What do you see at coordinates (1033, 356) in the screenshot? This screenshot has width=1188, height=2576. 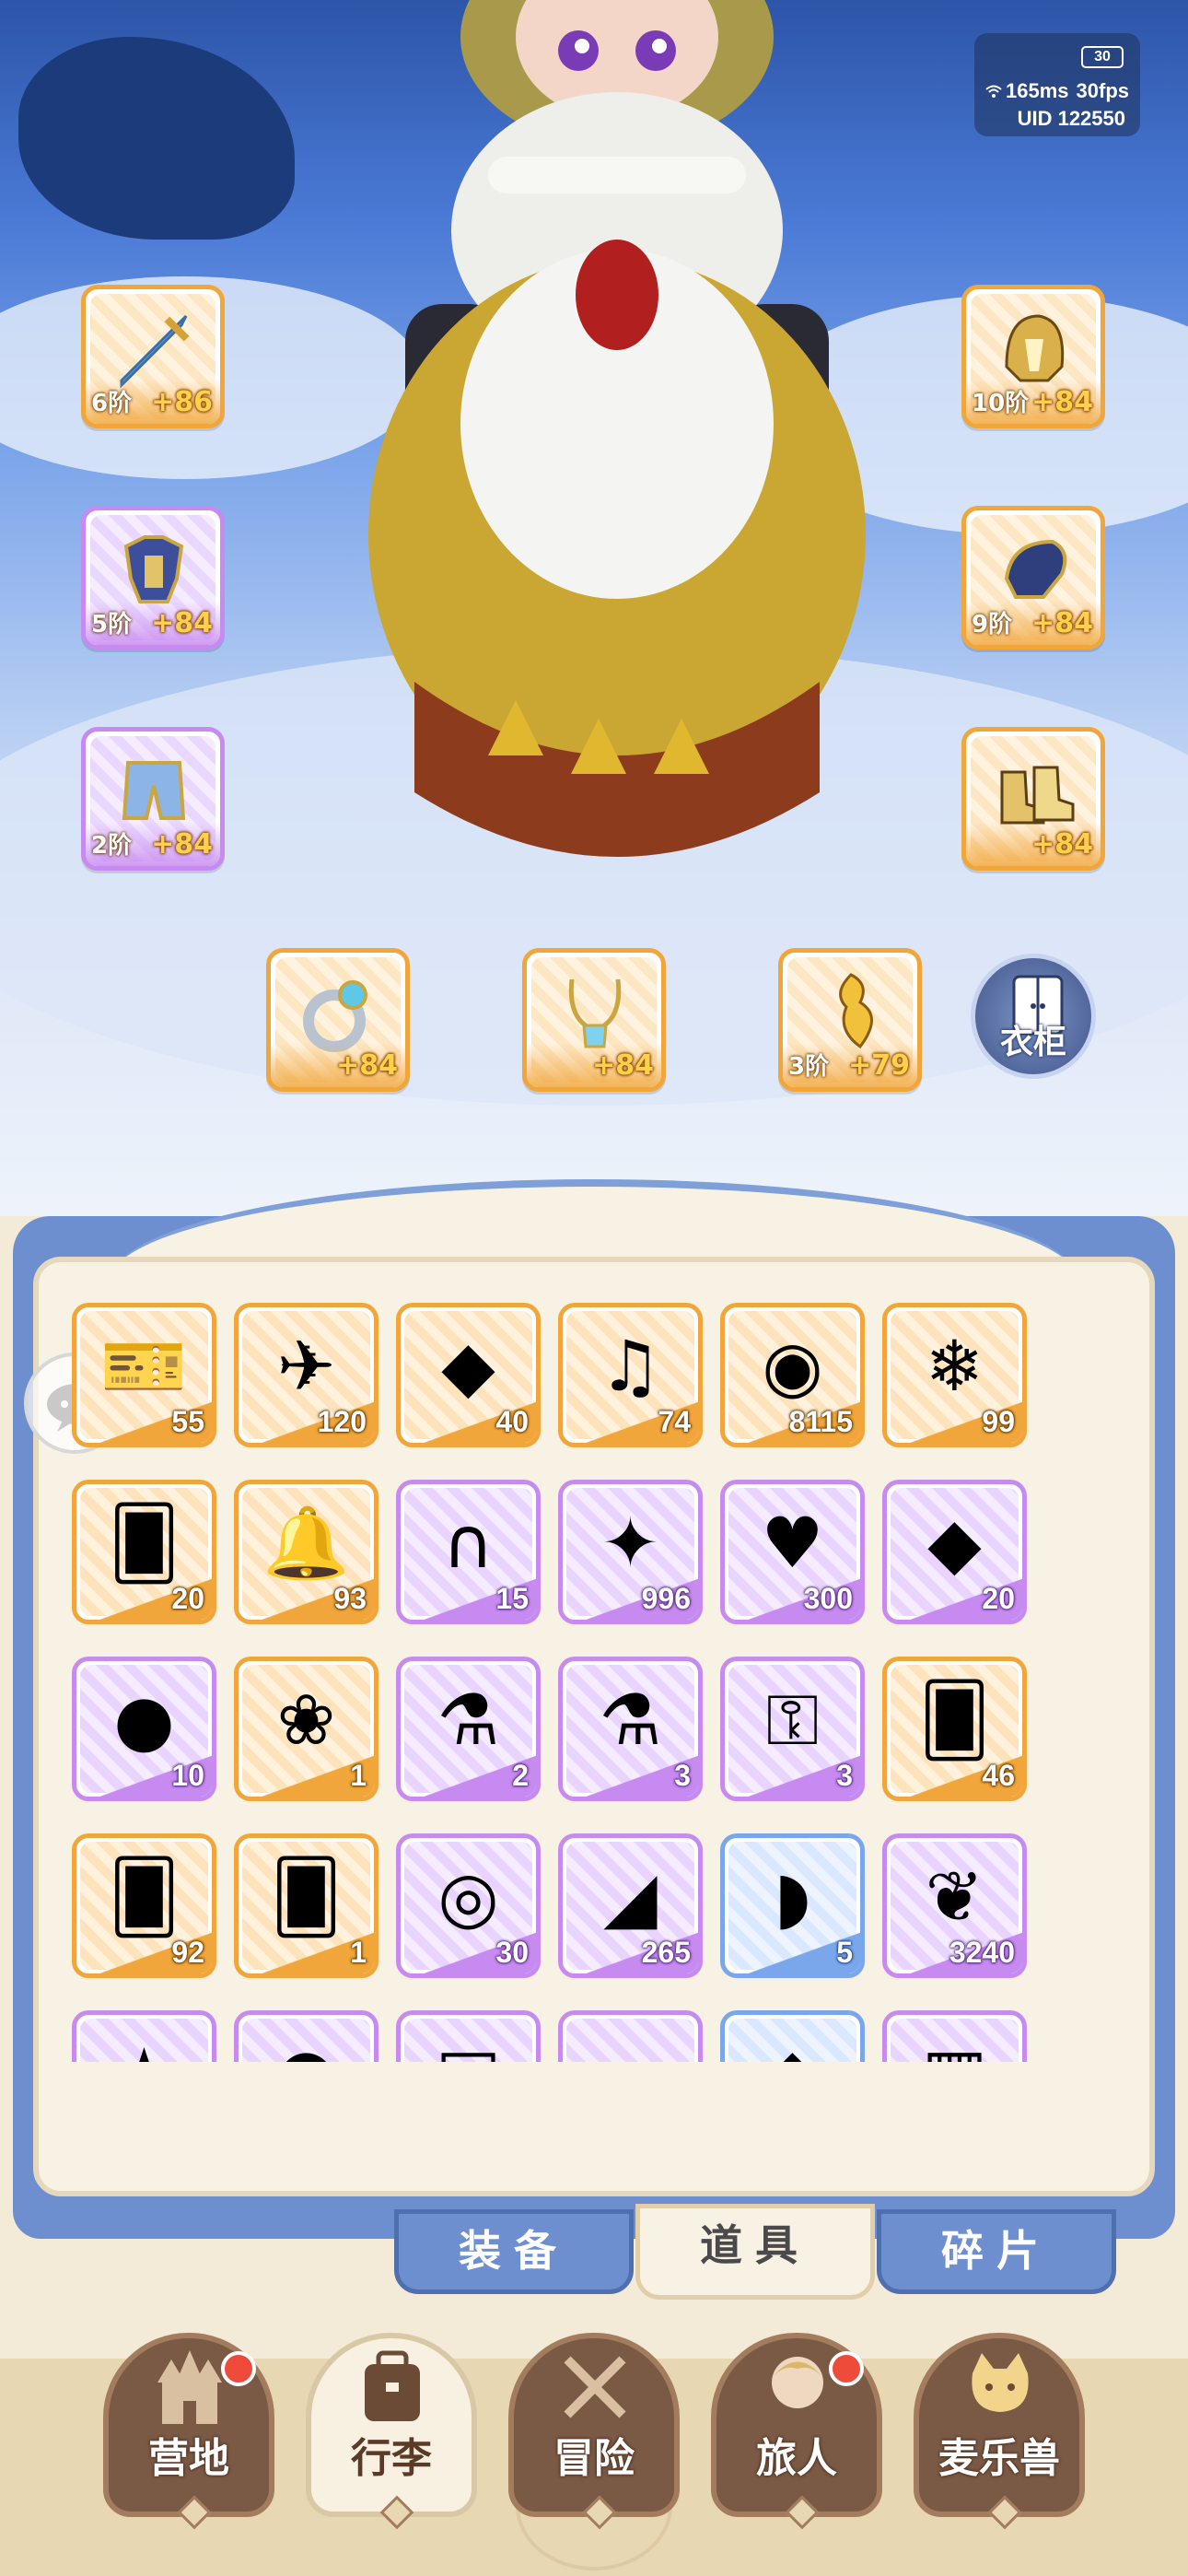 I see `equip-slot-helmet: 10阶 +84` at bounding box center [1033, 356].